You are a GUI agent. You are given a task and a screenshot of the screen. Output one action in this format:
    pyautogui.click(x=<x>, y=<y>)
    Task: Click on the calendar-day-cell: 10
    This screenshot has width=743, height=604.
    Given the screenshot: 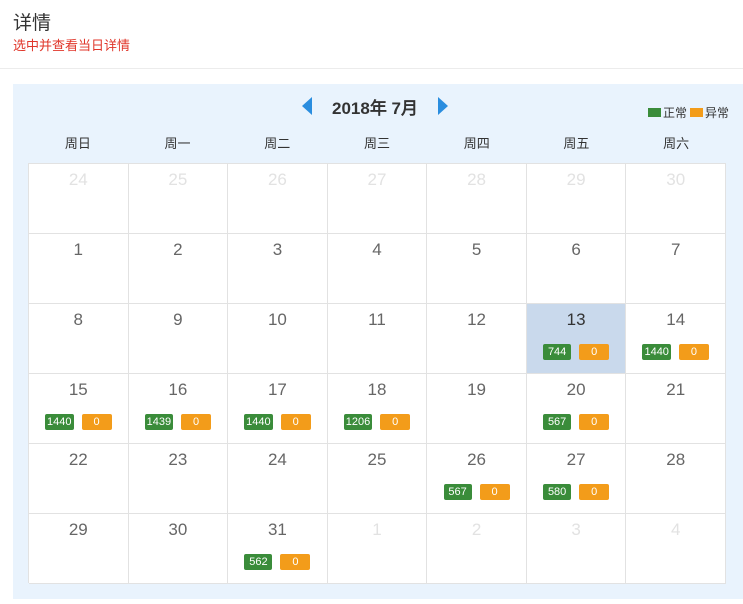 What is the action you would take?
    pyautogui.click(x=278, y=339)
    